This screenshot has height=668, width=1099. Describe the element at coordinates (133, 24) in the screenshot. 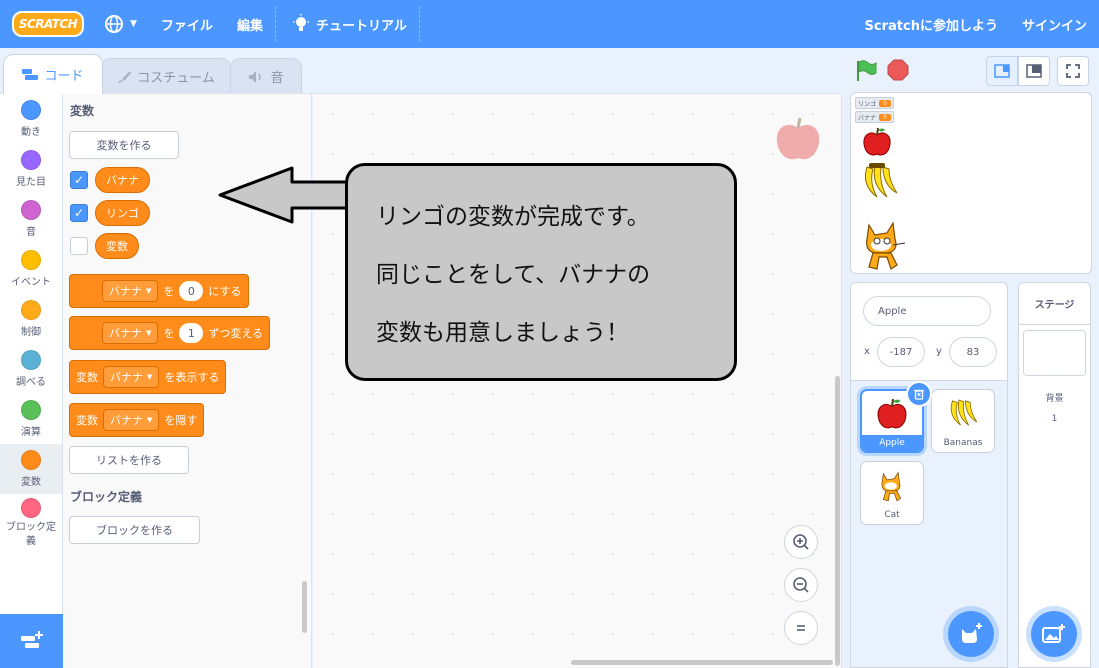

I see `chevron-down-icon: ▼` at that location.